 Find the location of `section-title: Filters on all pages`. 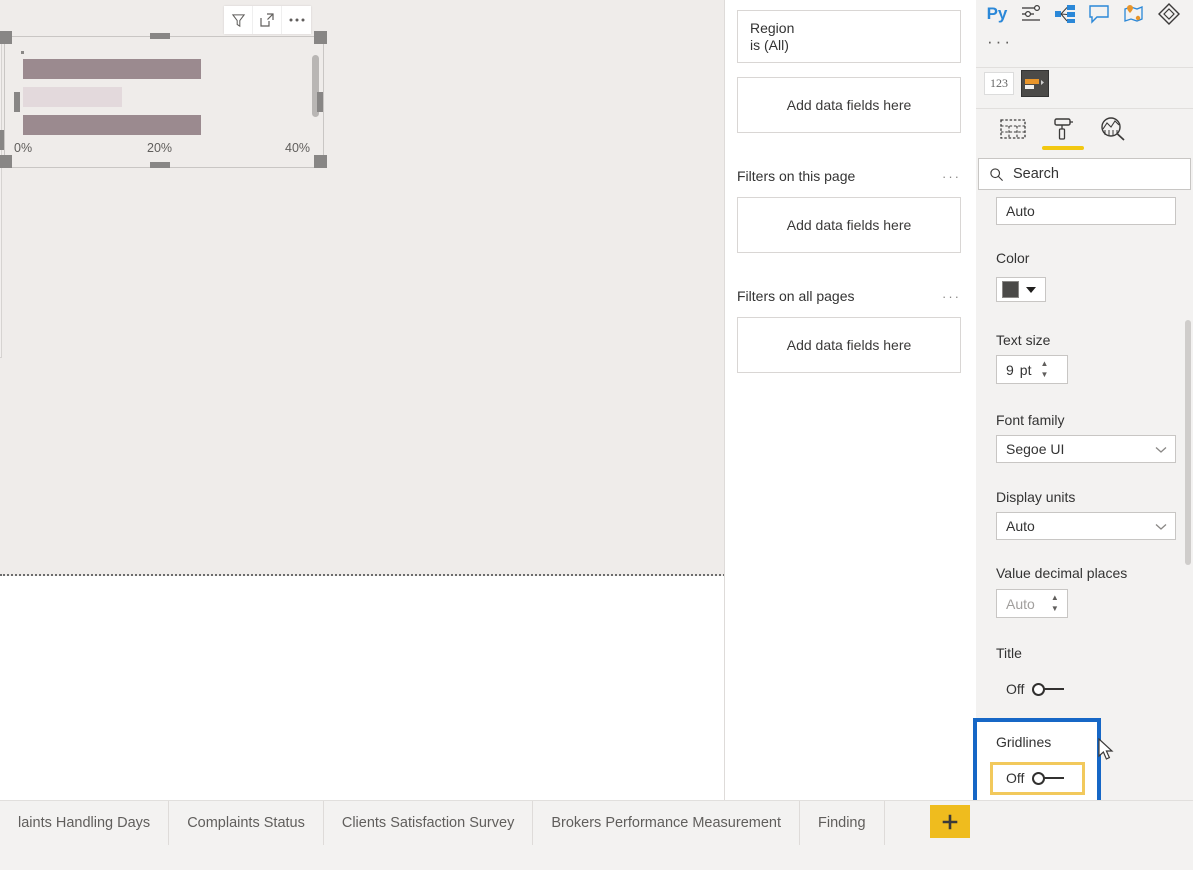

section-title: Filters on all pages is located at coordinates (796, 296).